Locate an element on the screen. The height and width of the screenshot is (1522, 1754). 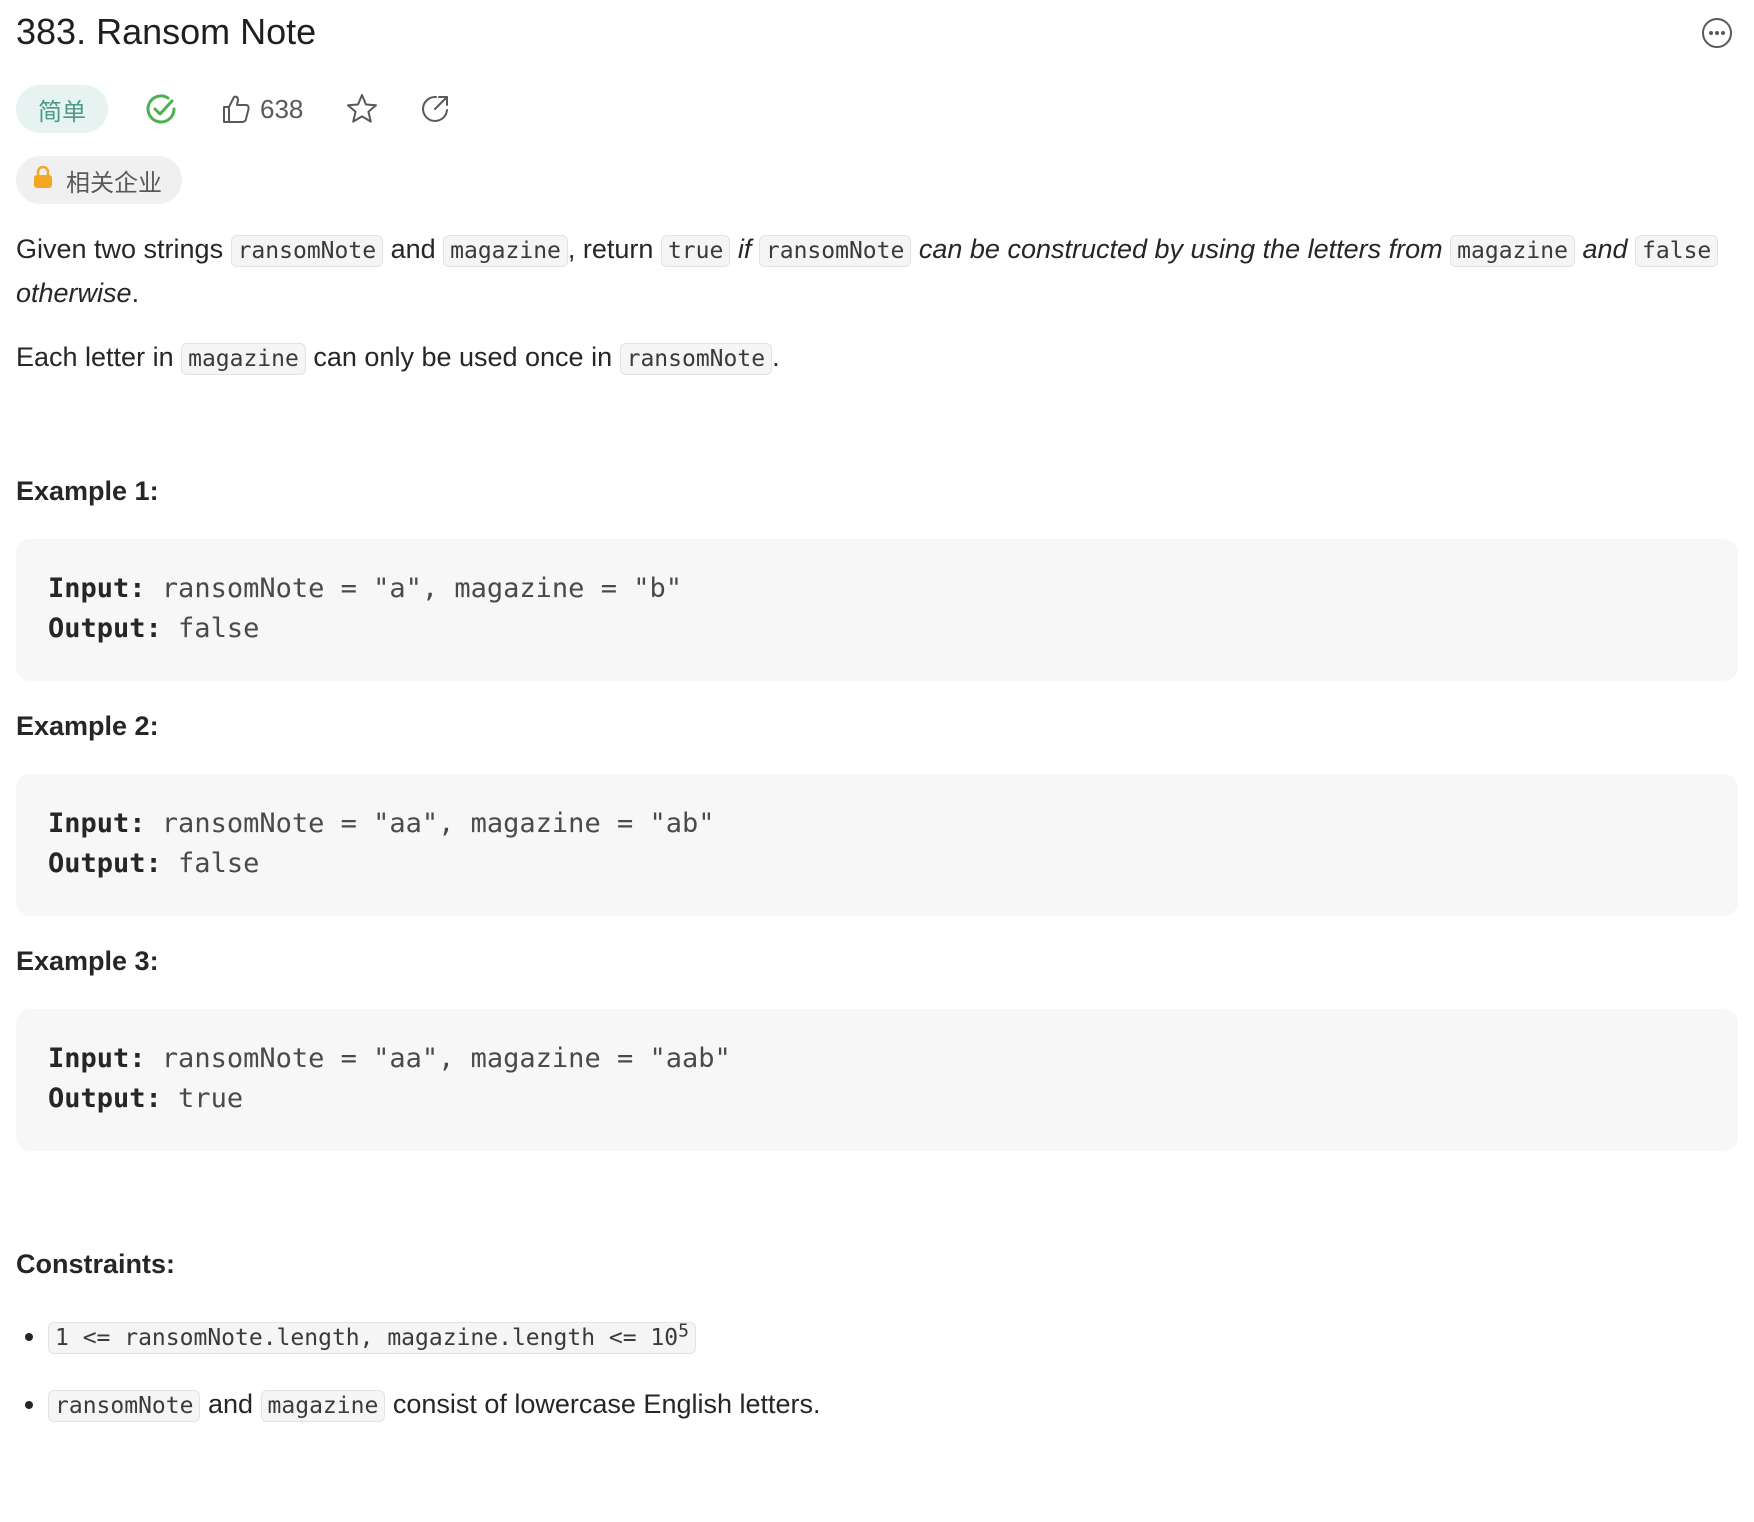
example-output-line: Output: true is located at coordinates (146, 1098).